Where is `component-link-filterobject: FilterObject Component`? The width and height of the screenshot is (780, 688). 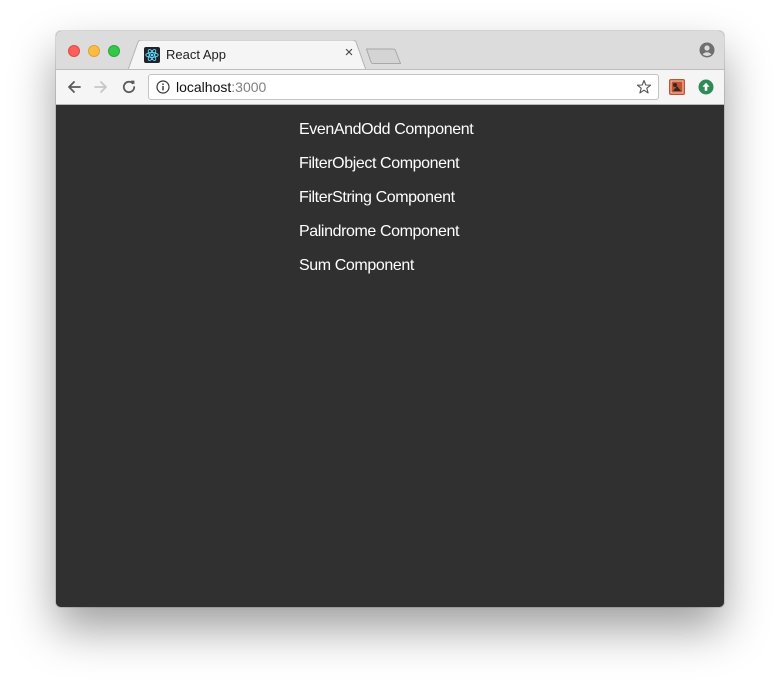
component-link-filterobject: FilterObject Component is located at coordinates (386, 170).